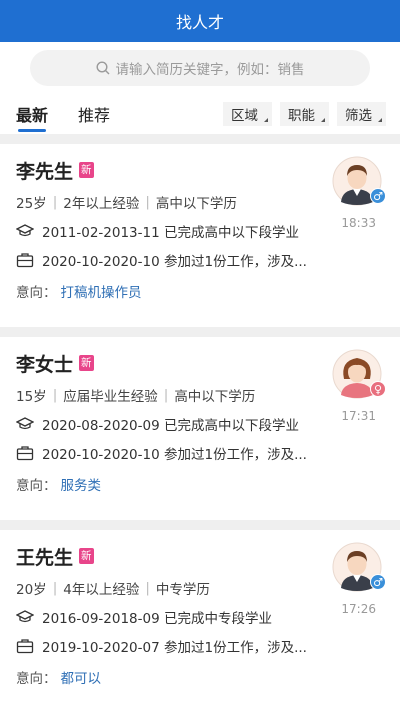  I want to click on education-text: 2016-09-2018-09 已完成中专段学业, so click(157, 619).